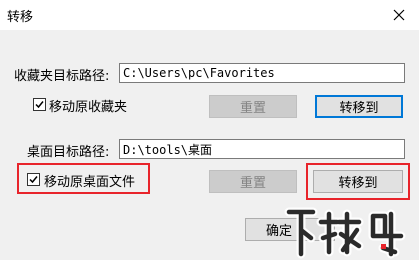 Image resolution: width=419 pixels, height=263 pixels. I want to click on favorites-path-label: 收藏夹目标路径:, so click(62, 76).